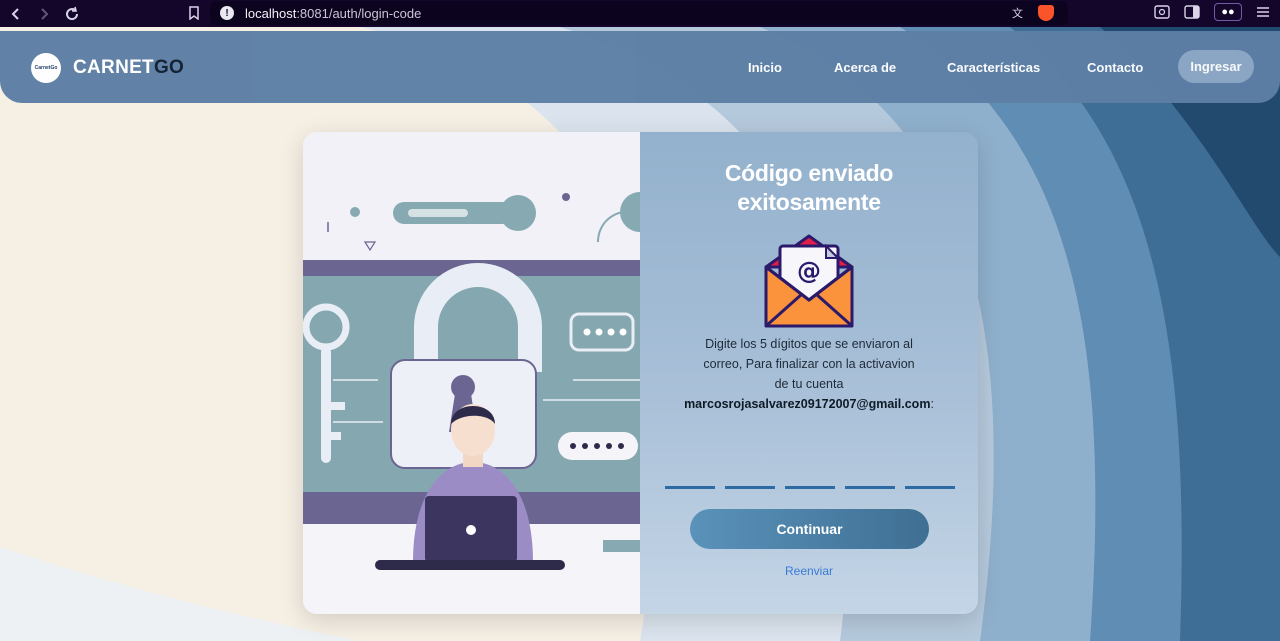  Describe the element at coordinates (993, 67) in the screenshot. I see `nav-caracteristicas: Características` at that location.